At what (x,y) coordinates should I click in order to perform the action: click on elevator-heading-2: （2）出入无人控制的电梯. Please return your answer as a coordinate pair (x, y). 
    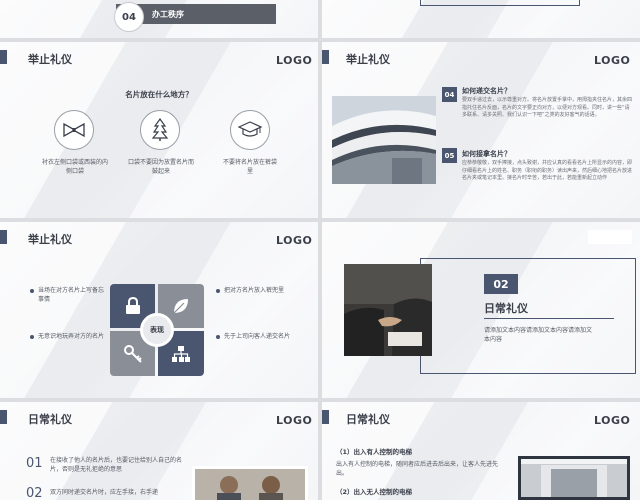
    Looking at the image, I should click on (374, 492).